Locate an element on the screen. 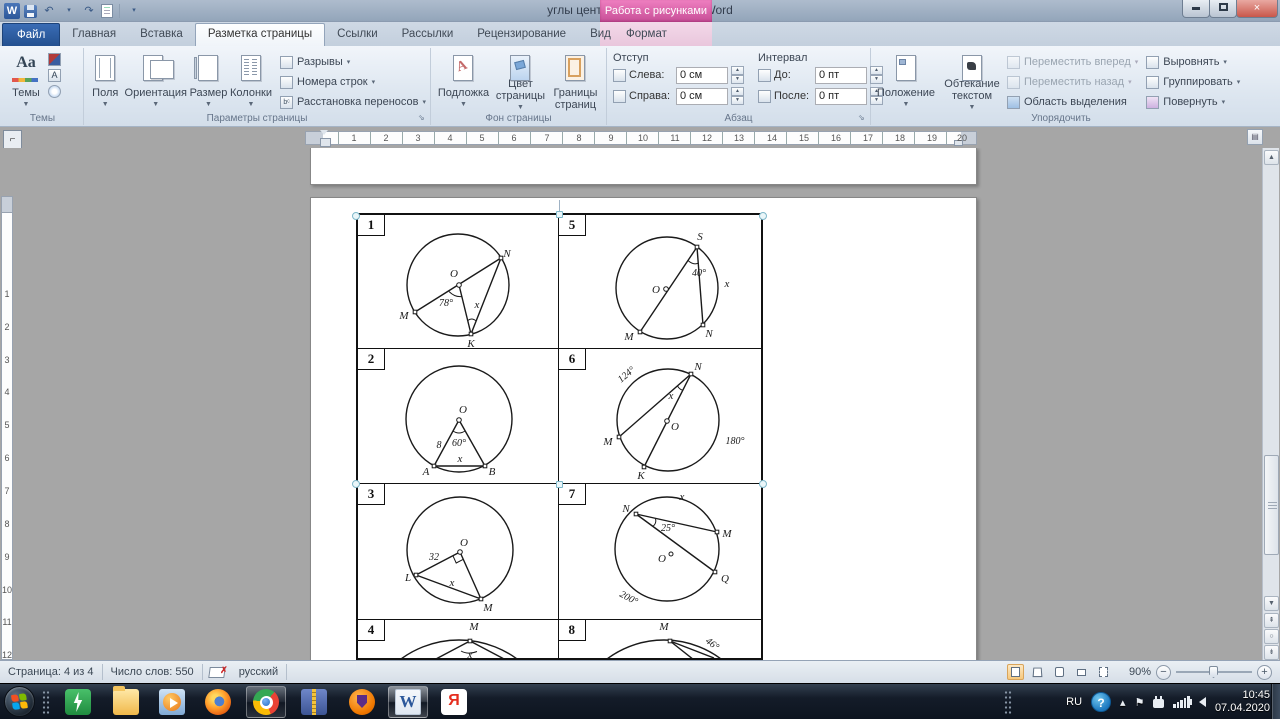  selection-handle-top-left is located at coordinates (356, 216).